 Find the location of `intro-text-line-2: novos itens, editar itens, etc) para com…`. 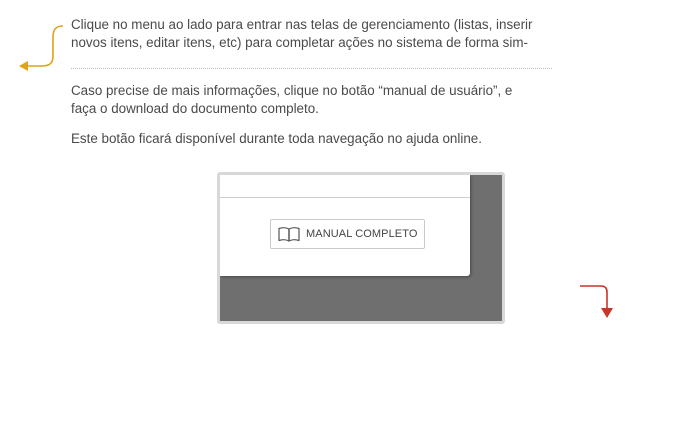

intro-text-line-2: novos itens, editar itens, etc) para com… is located at coordinates (299, 42).